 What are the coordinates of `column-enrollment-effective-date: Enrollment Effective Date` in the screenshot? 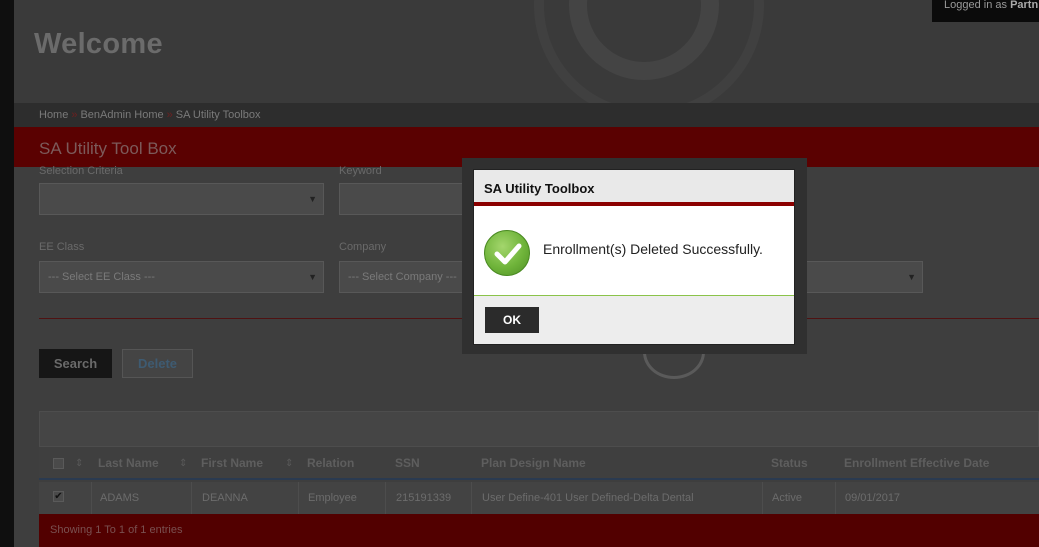 It's located at (916, 463).